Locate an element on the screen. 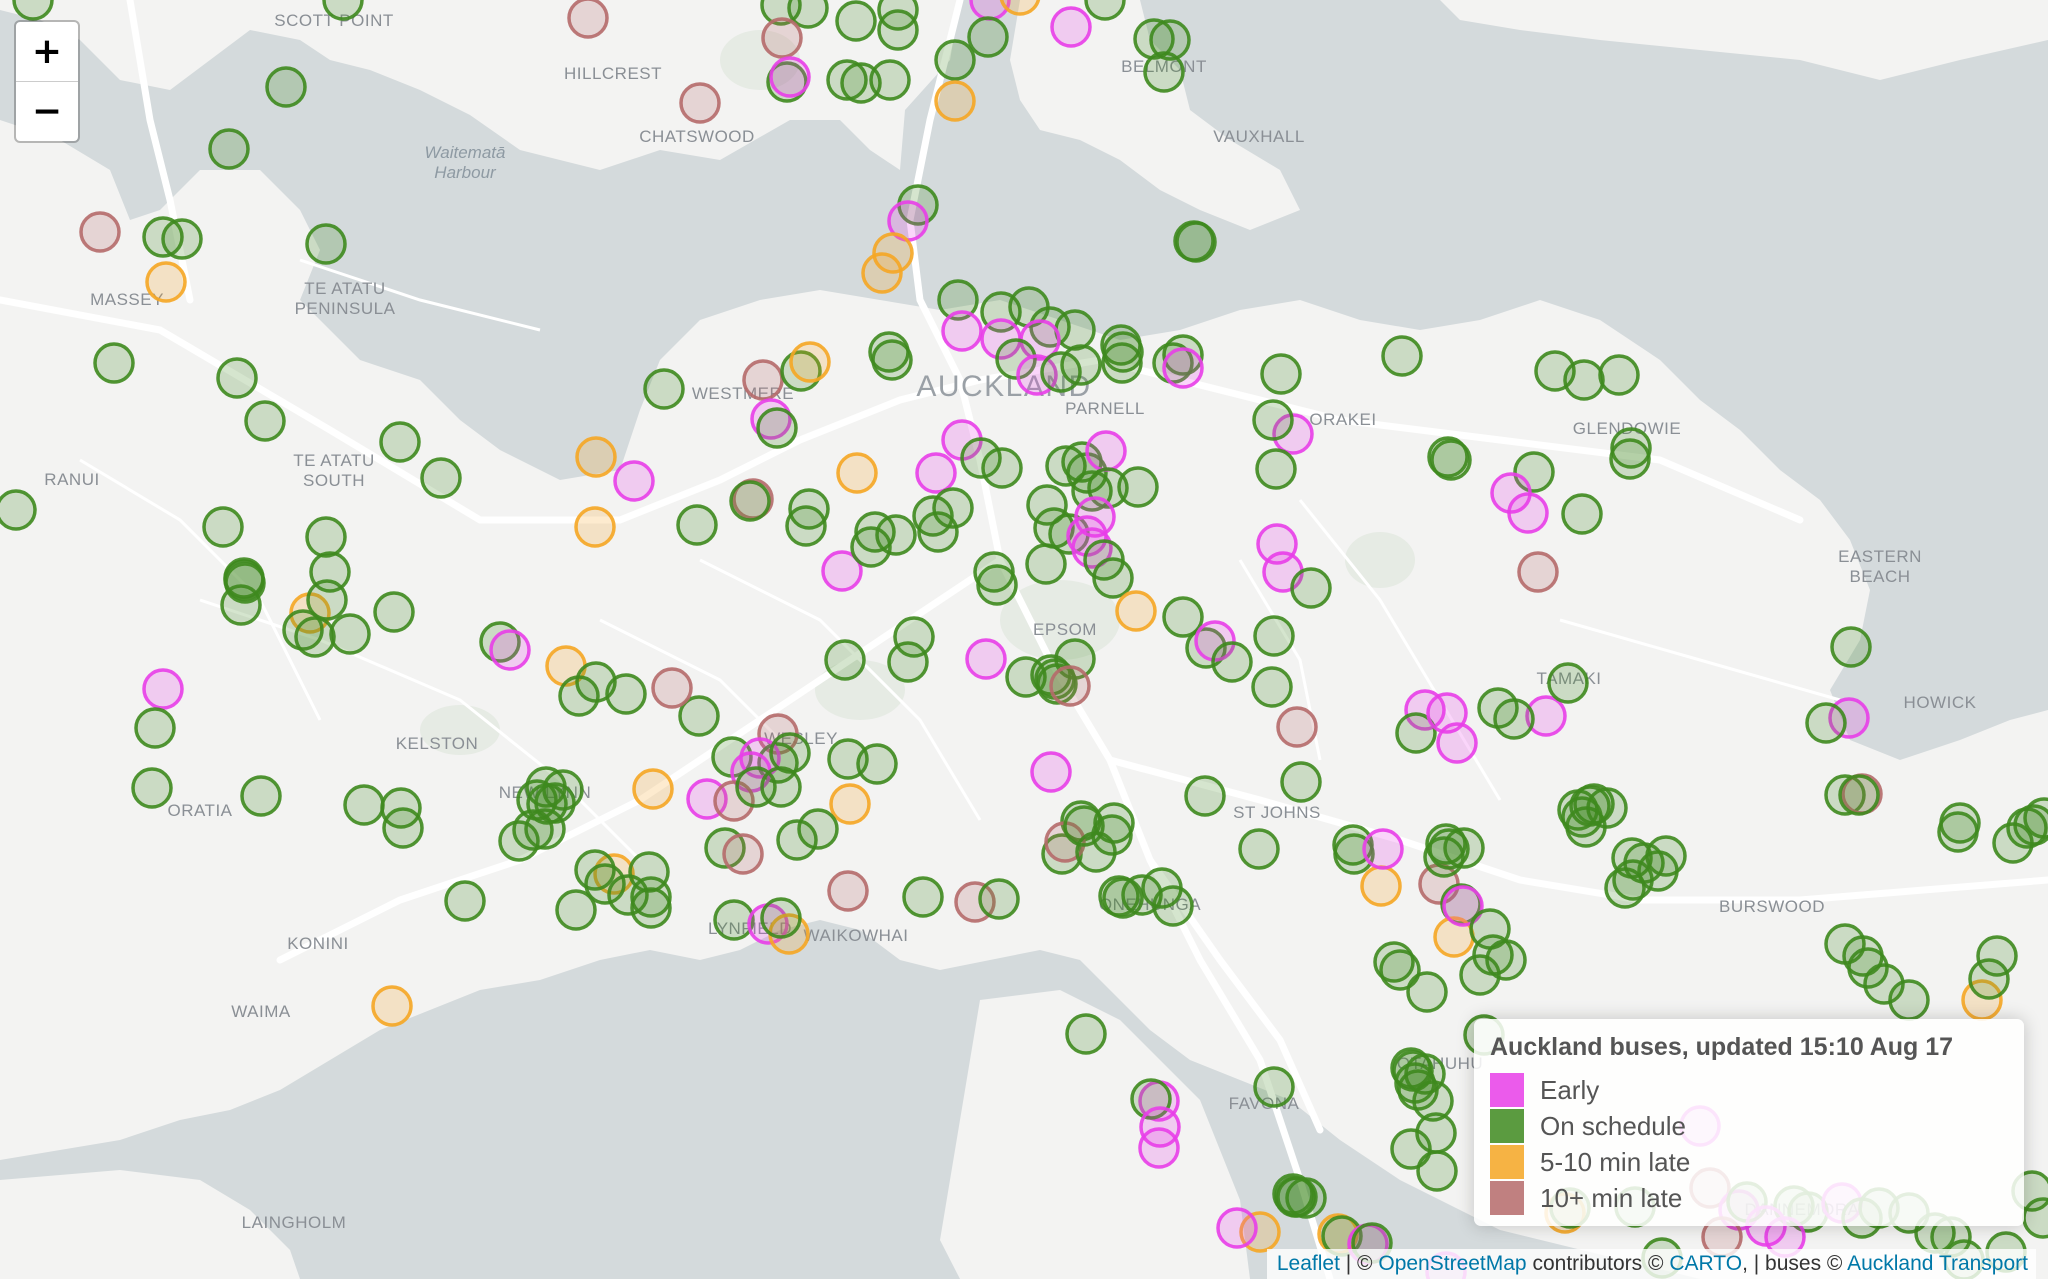 This screenshot has width=2048, height=1279. zoom-out-button: − is located at coordinates (47, 111).